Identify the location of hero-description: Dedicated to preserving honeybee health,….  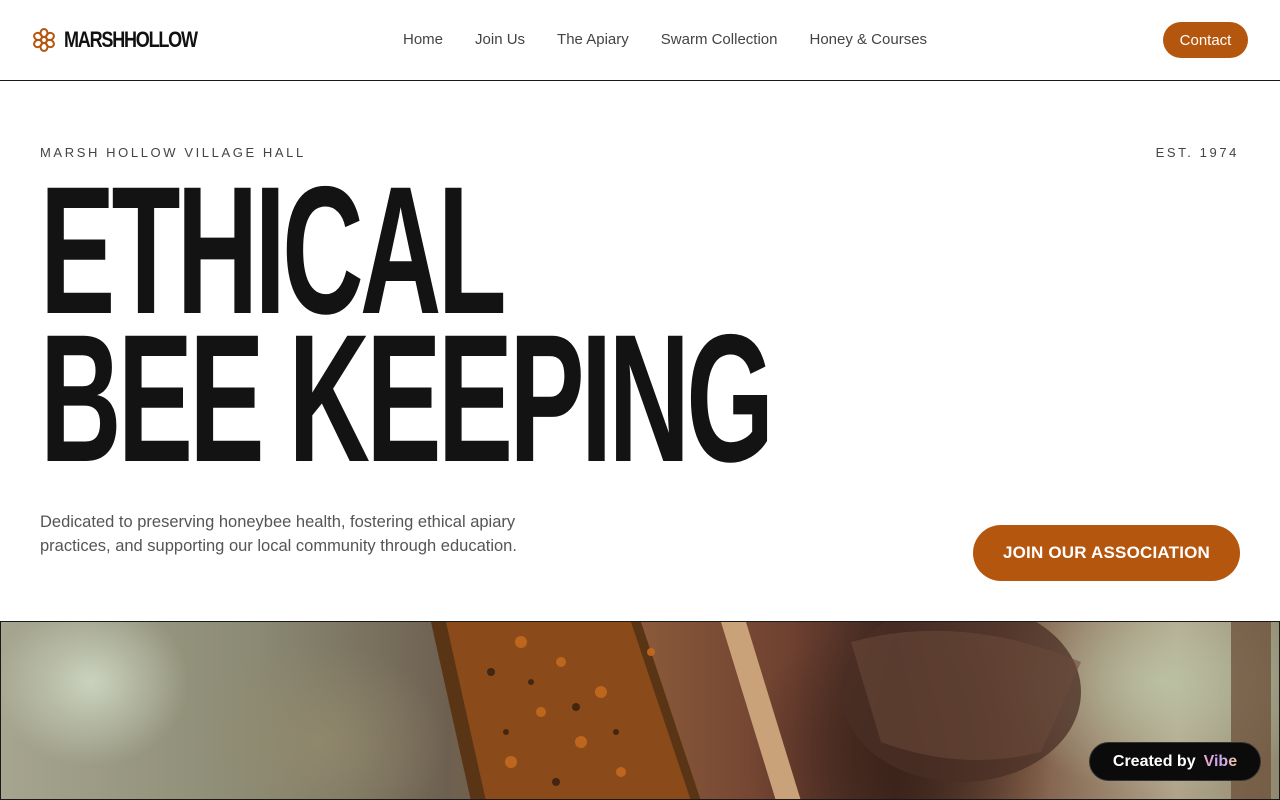
(278, 534).